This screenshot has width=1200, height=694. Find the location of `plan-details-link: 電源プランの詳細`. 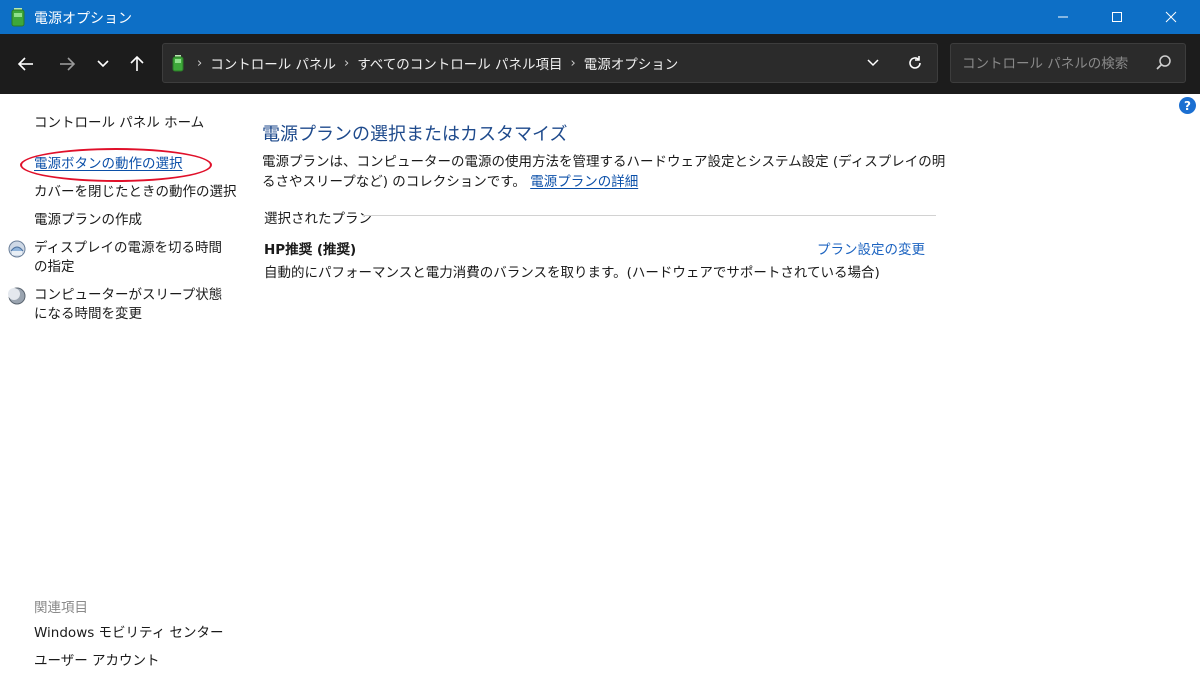

plan-details-link: 電源プランの詳細 is located at coordinates (584, 182).